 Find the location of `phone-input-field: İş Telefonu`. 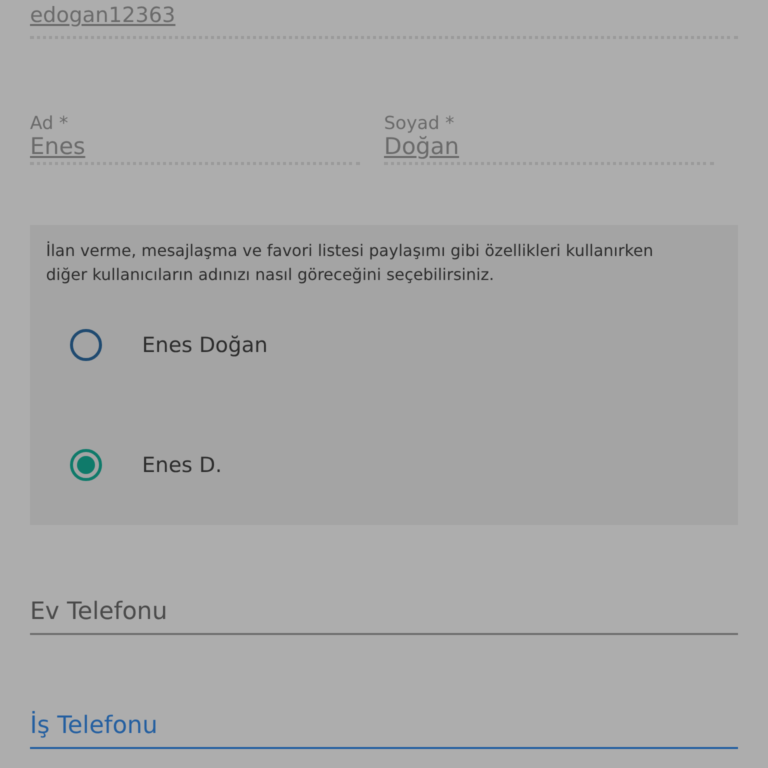

phone-input-field: İş Telefonu is located at coordinates (384, 730).